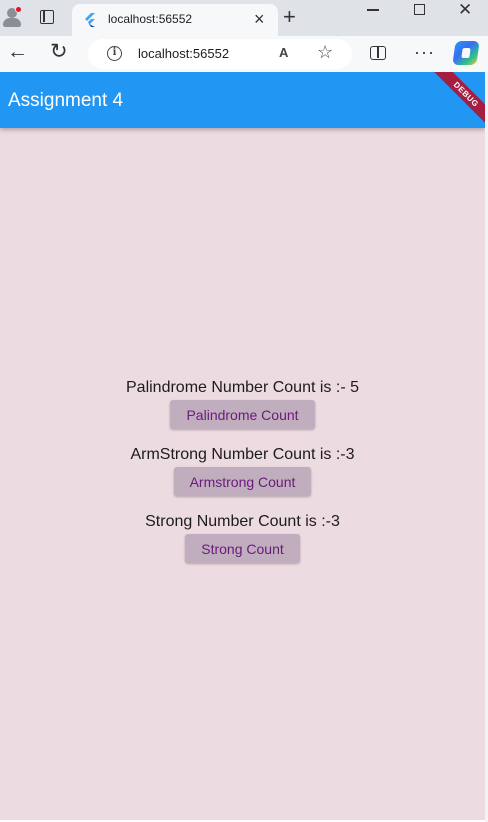  What do you see at coordinates (66, 100) in the screenshot?
I see `page-title: Assignment 4` at bounding box center [66, 100].